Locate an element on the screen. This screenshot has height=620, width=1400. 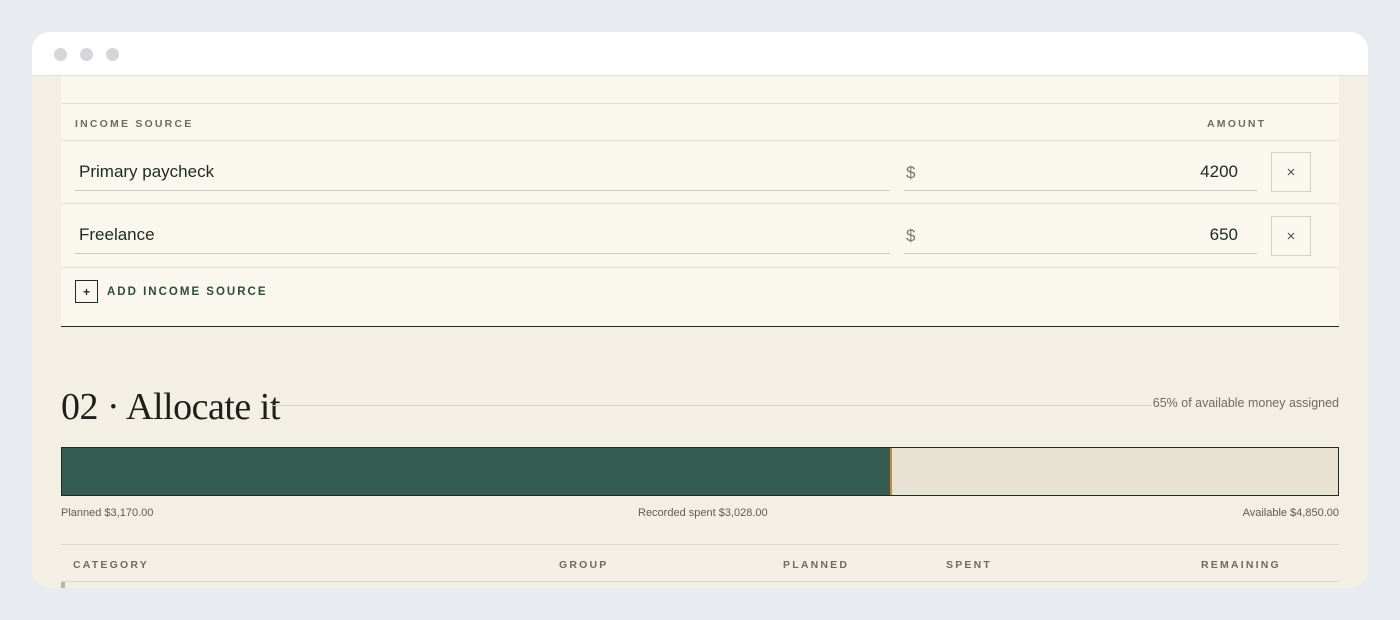
allocation-progress-fill is located at coordinates (477, 471).